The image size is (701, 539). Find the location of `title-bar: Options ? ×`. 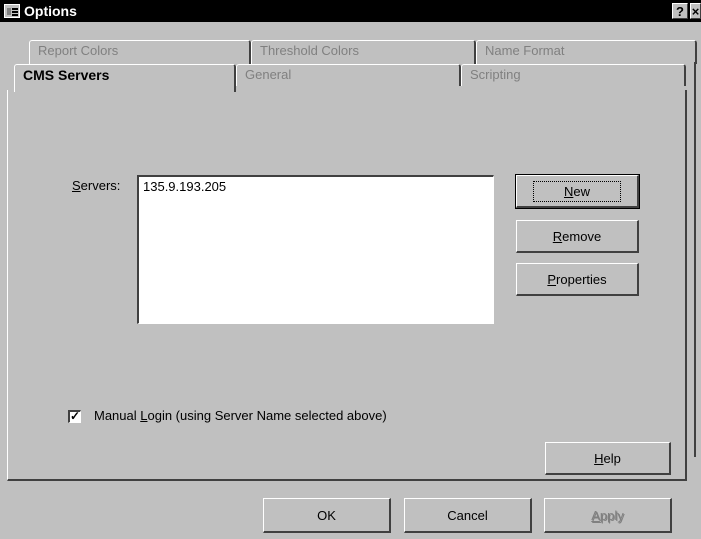

title-bar: Options ? × is located at coordinates (350, 11).